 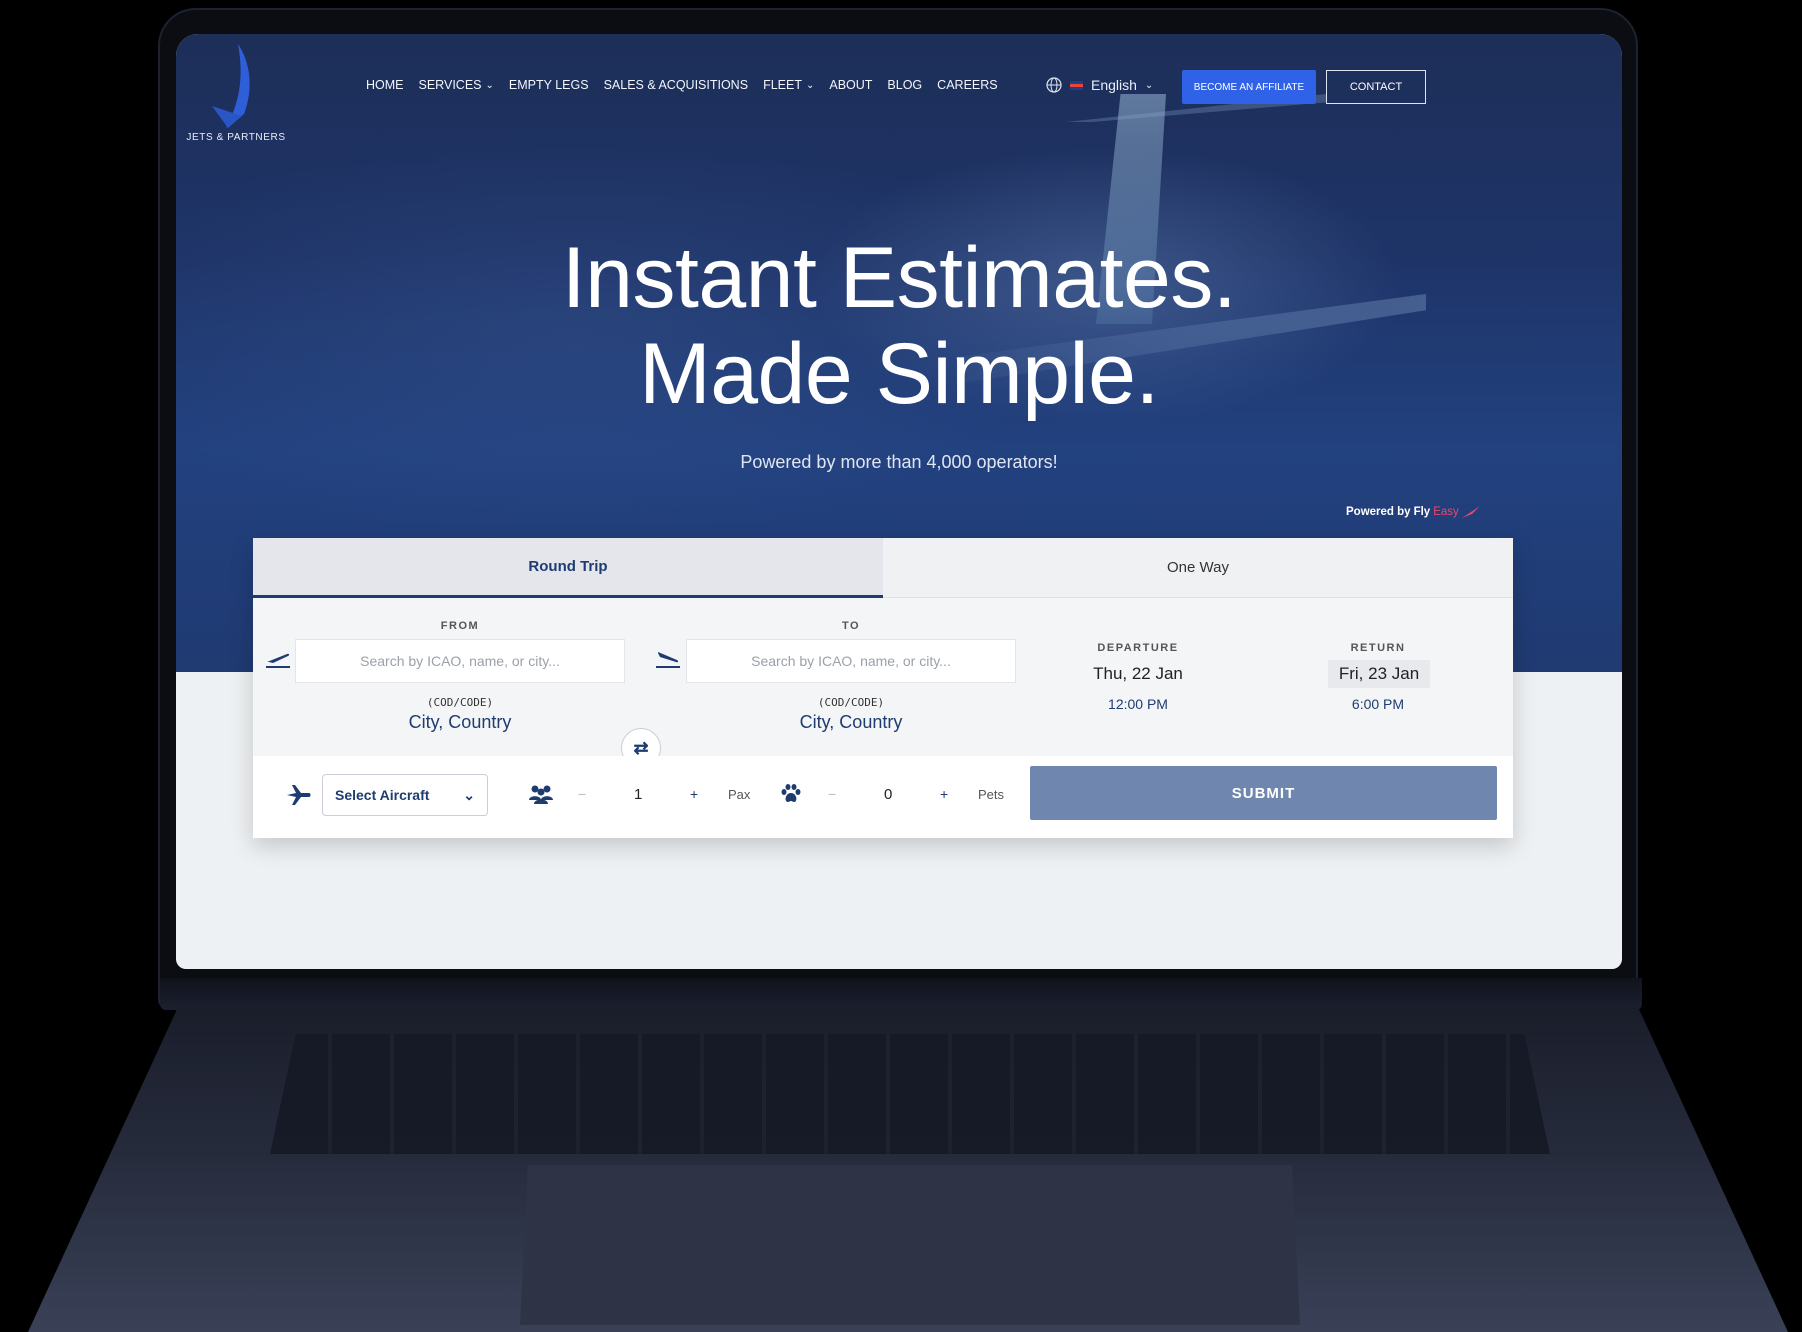 What do you see at coordinates (236, 137) in the screenshot?
I see `logo-text: JETS & PARTNERS` at bounding box center [236, 137].